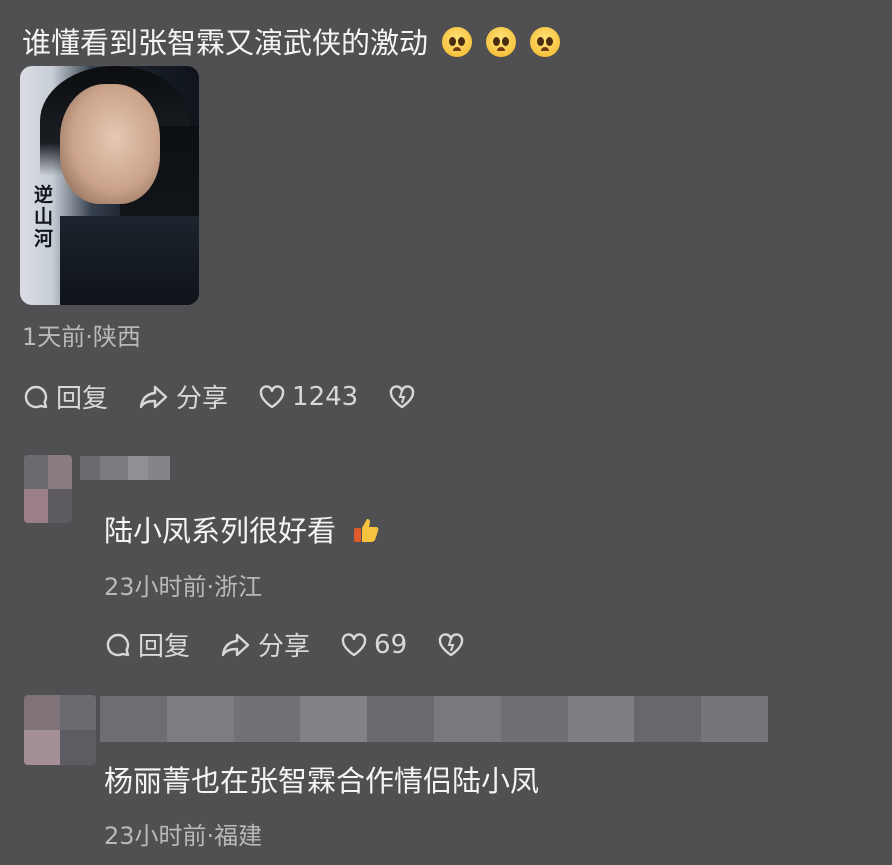 The height and width of the screenshot is (865, 892). I want to click on reply-1: 陆小凤系列很好看, so click(242, 531).